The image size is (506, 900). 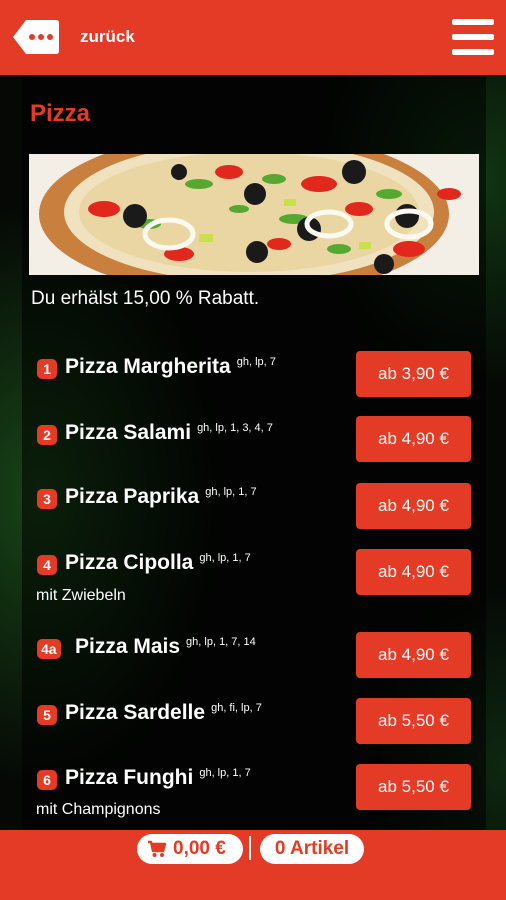 I want to click on item-name-text: Pizza Cipolla, so click(x=129, y=562).